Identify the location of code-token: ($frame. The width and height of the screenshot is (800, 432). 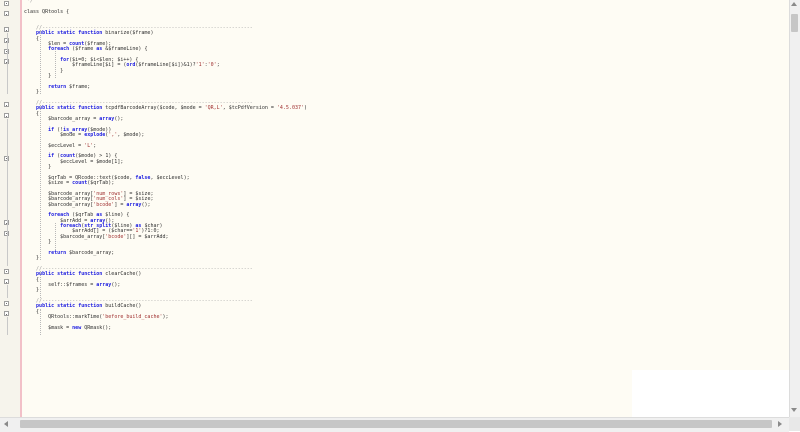
(83, 49).